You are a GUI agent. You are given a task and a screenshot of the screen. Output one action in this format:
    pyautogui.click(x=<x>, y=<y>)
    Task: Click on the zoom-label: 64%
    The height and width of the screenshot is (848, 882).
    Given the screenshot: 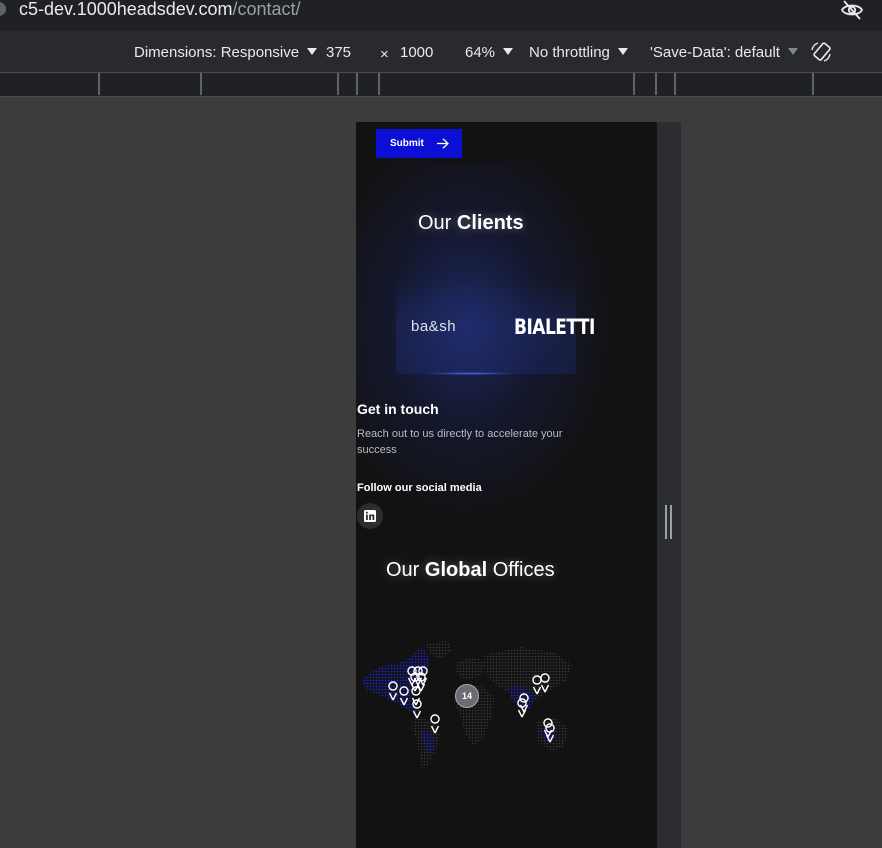 What is the action you would take?
    pyautogui.click(x=480, y=52)
    